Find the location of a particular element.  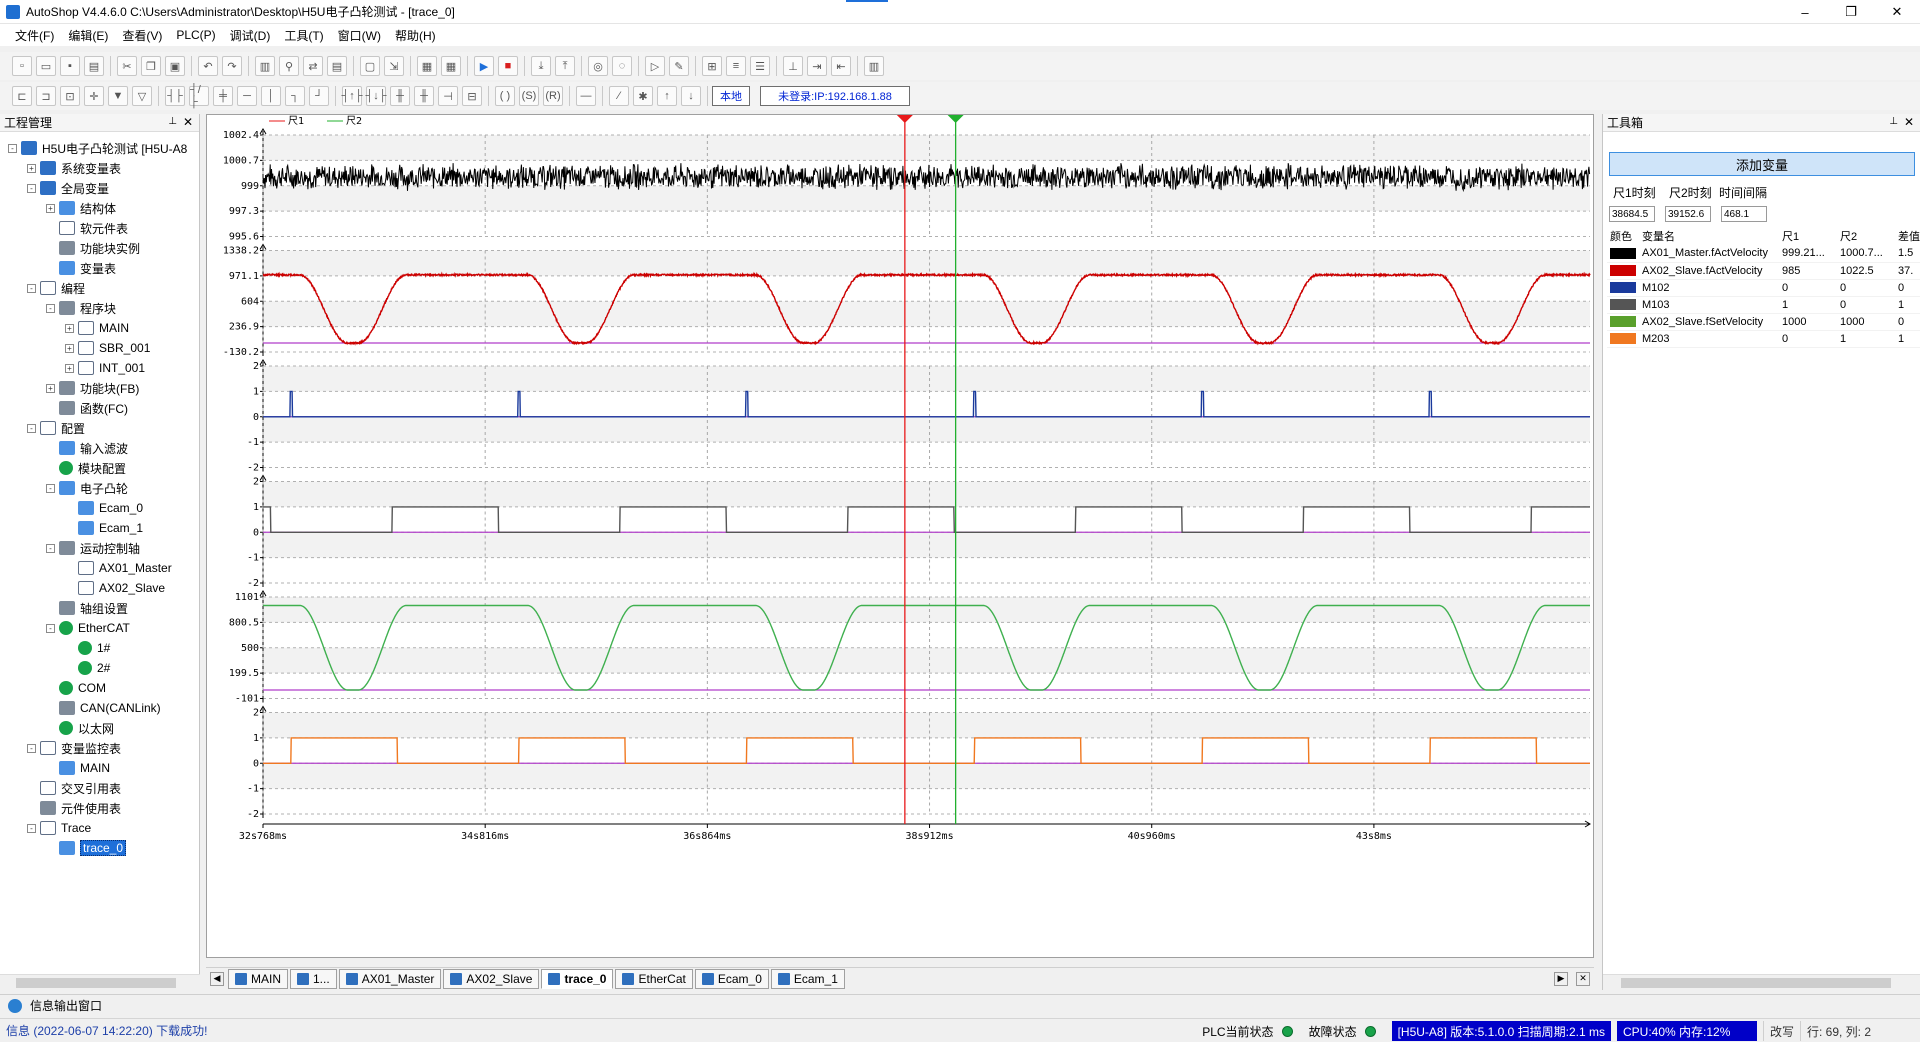

login-status-label: 未登录:IP:192.168.1.88 is located at coordinates (835, 96).